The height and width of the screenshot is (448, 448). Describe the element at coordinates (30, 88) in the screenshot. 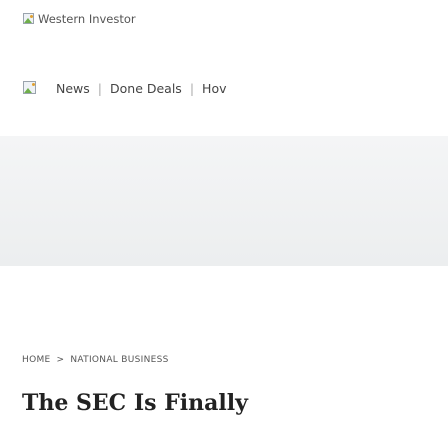

I see `menu-image-icon` at that location.